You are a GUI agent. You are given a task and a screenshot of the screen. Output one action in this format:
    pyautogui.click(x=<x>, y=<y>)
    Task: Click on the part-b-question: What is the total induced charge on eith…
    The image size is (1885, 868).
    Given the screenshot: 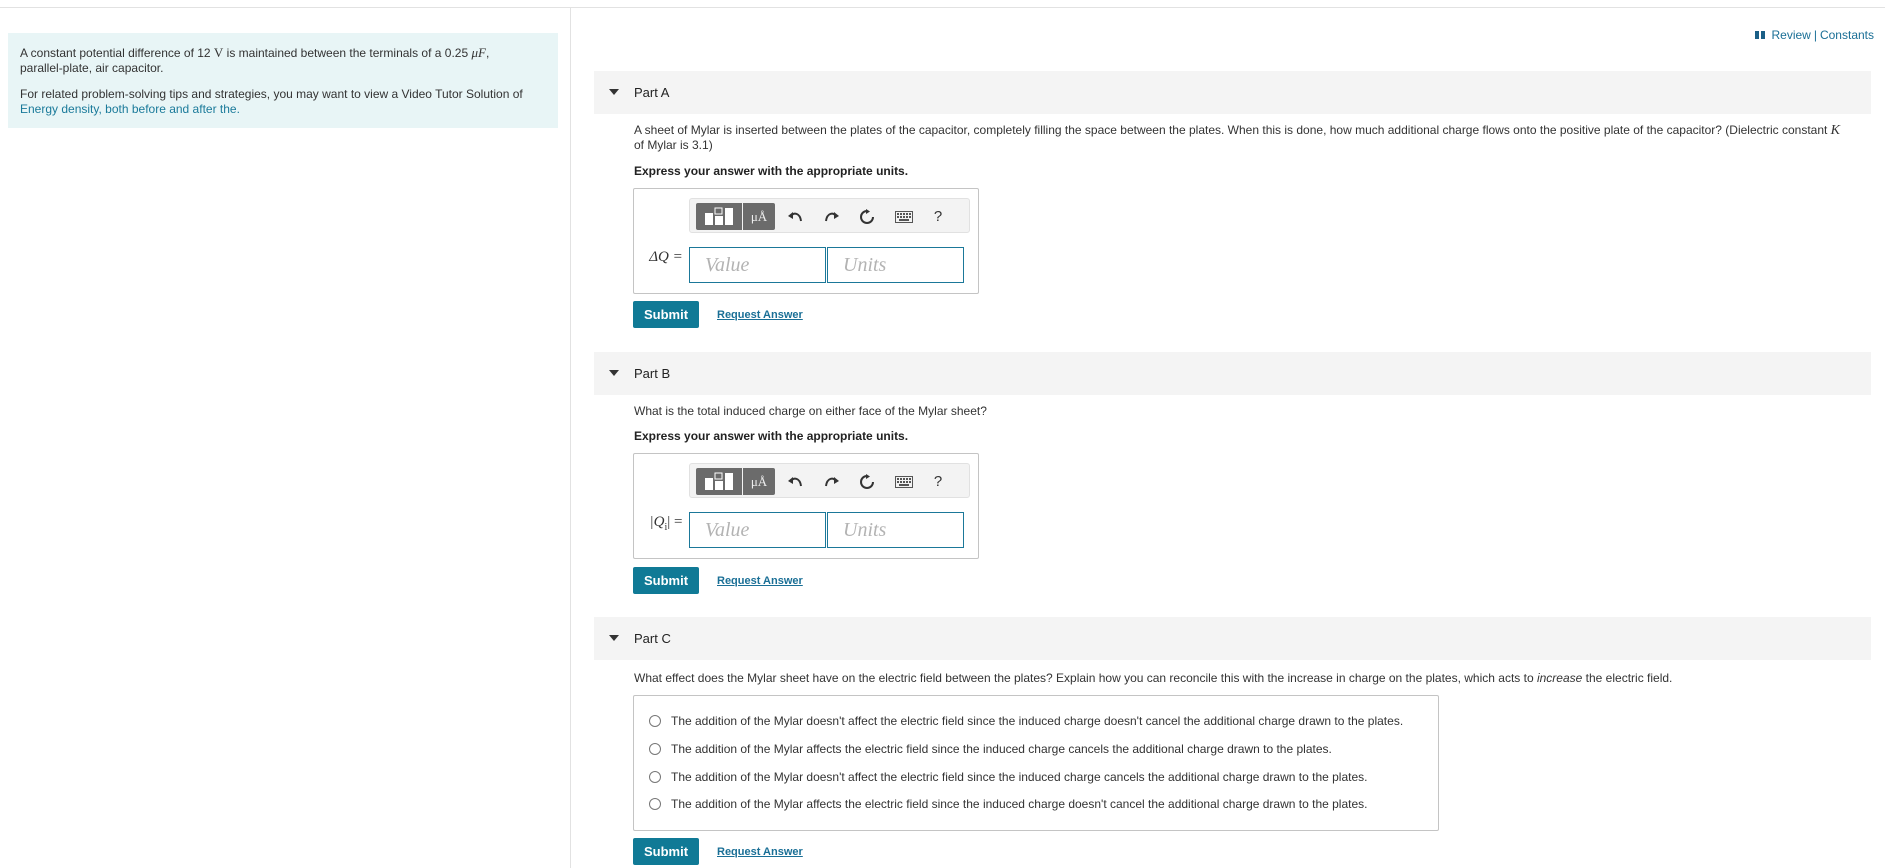 What is the action you would take?
    pyautogui.click(x=810, y=411)
    